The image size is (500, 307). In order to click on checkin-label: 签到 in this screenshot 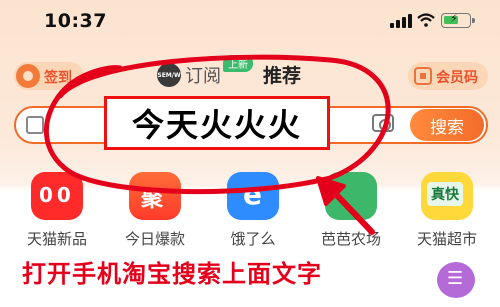, I will do `click(58, 78)`.